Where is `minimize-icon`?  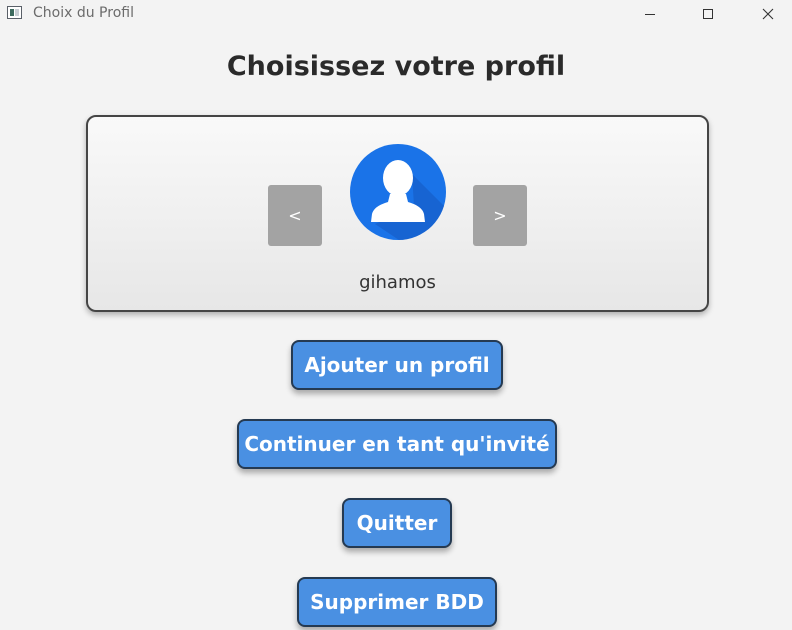
minimize-icon is located at coordinates (650, 14).